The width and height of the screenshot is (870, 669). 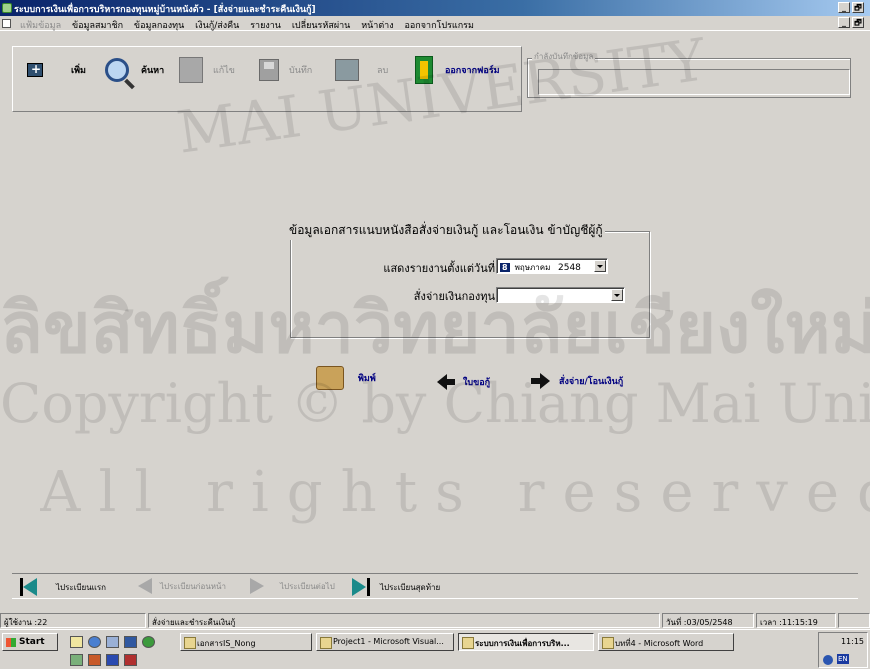 I want to click on search-label: ค้นหา, so click(x=153, y=71).